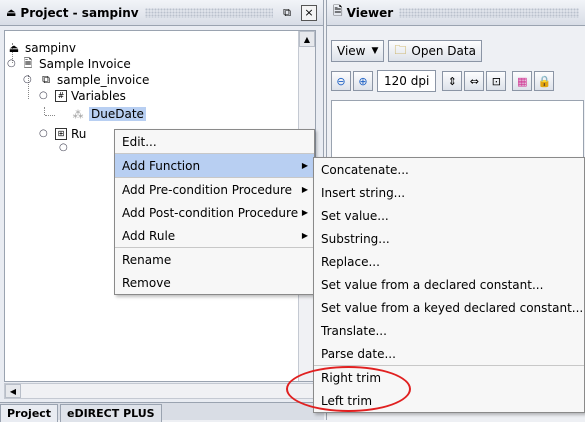 The height and width of the screenshot is (422, 585). What do you see at coordinates (70, 134) in the screenshot?
I see `tree-item-rules: ⊞ Ru` at bounding box center [70, 134].